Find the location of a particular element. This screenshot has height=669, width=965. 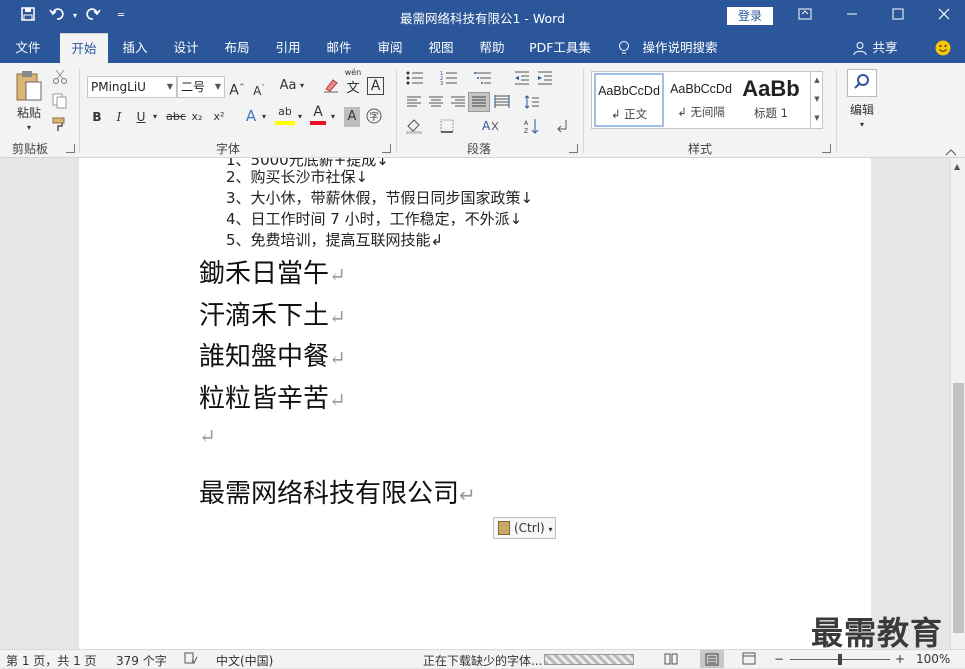

enclose-characters-icon: 字 is located at coordinates (374, 117).